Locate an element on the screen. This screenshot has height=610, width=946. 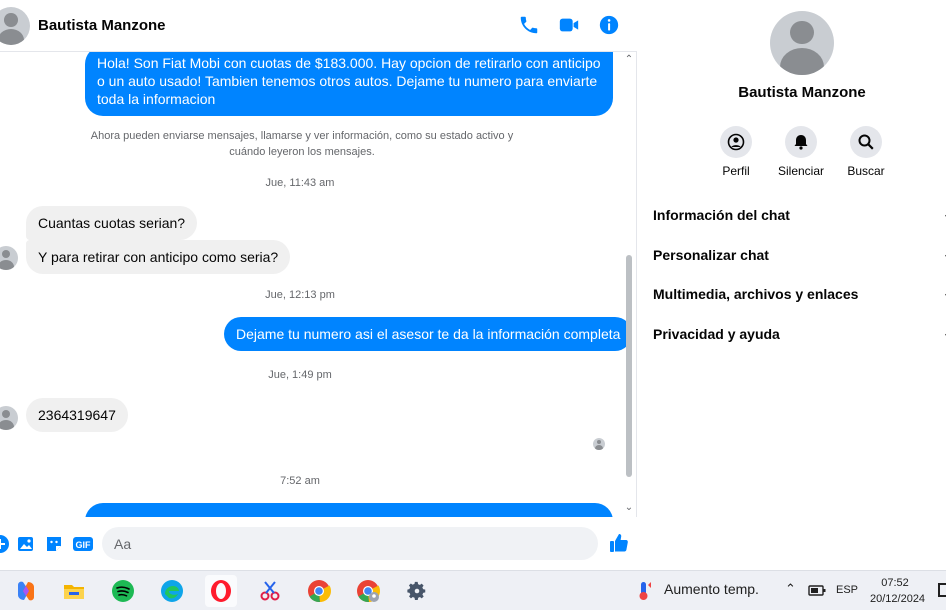
clock-time: 07:52 is located at coordinates (895, 583).